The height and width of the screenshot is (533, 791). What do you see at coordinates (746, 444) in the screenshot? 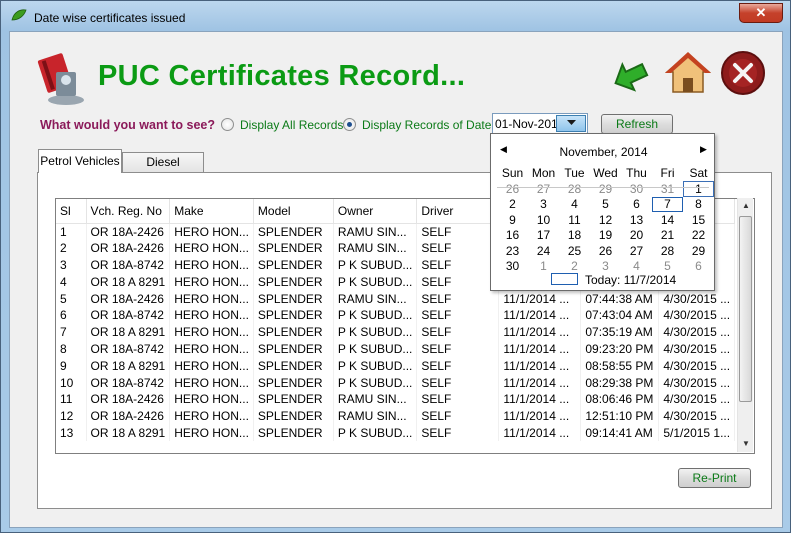
I see `scroll-down-arrow: ▼` at bounding box center [746, 444].